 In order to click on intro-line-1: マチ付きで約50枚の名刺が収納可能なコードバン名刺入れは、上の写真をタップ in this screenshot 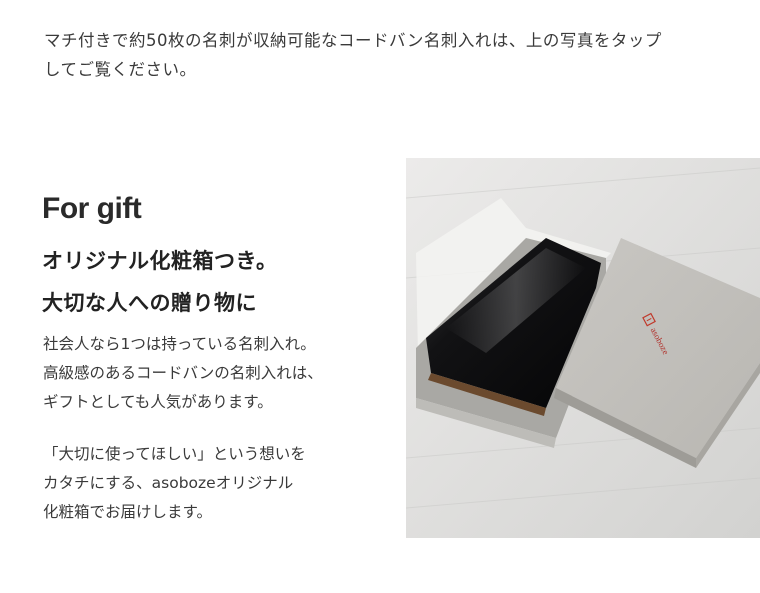, I will do `click(353, 40)`.